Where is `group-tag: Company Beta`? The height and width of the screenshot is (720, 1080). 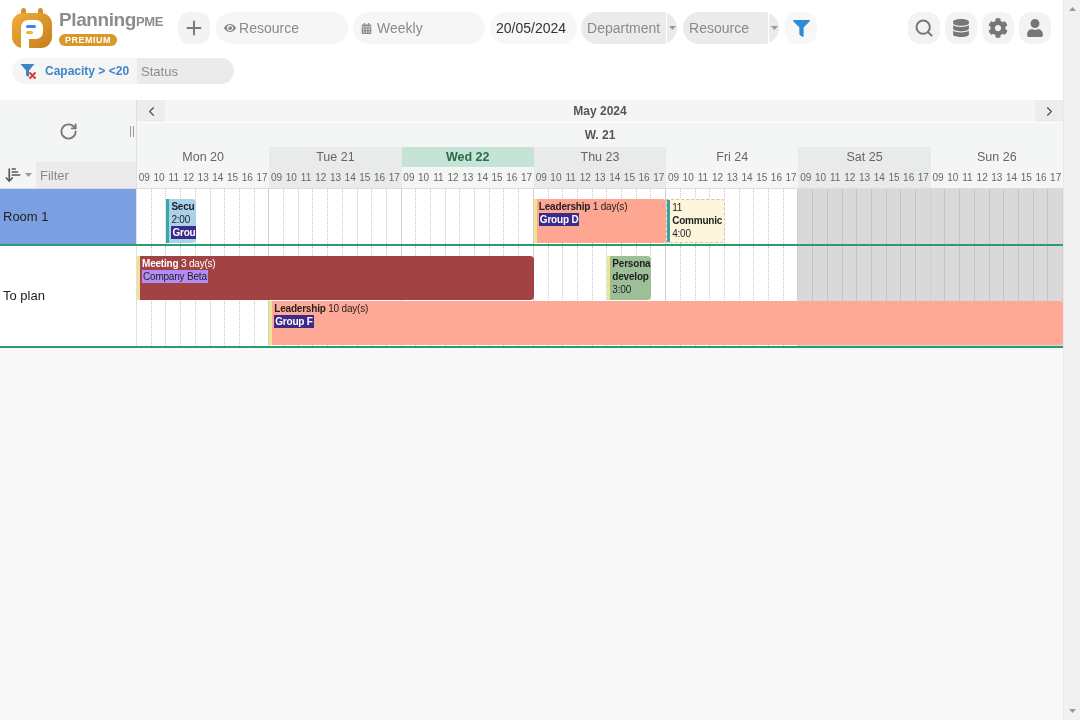
group-tag: Company Beta is located at coordinates (175, 276).